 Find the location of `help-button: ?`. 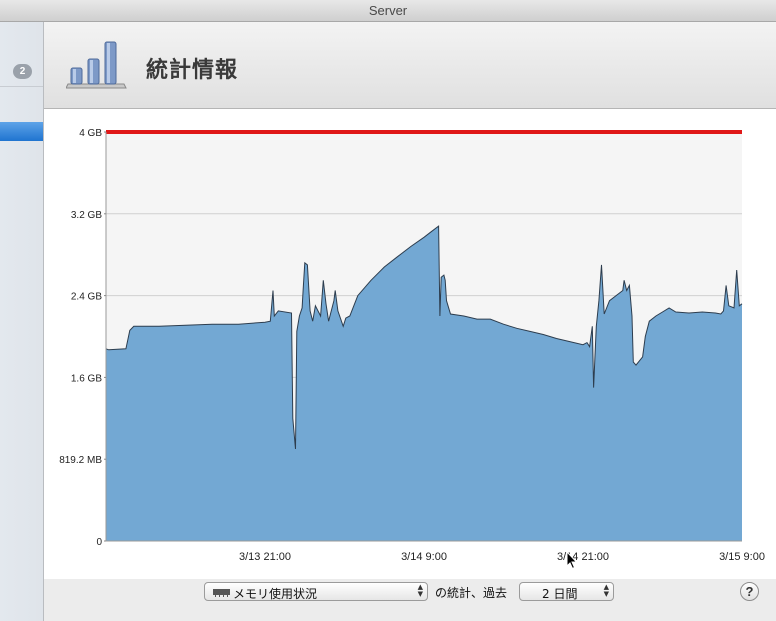

help-button: ? is located at coordinates (749, 591).